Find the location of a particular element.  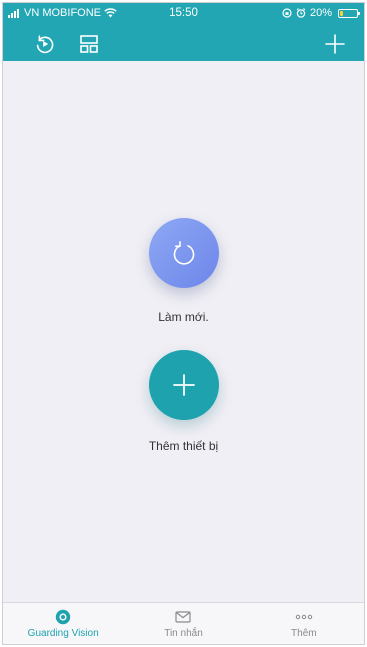

refresh-icon is located at coordinates (183, 253).